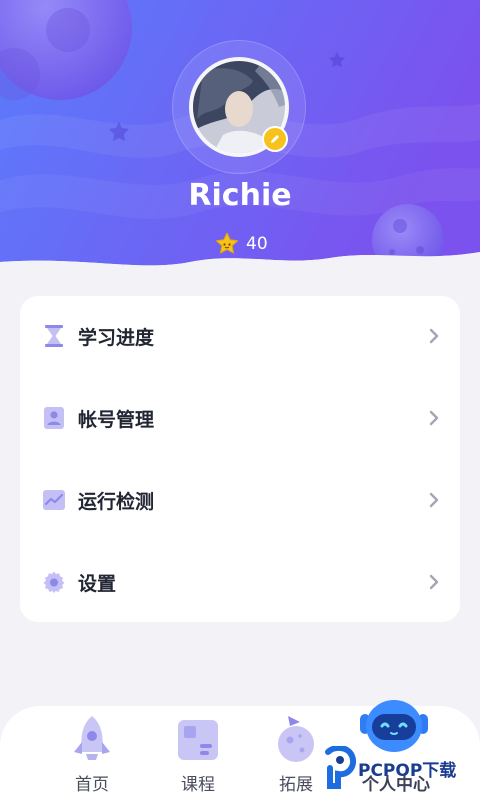 The width and height of the screenshot is (480, 800). What do you see at coordinates (240, 582) in the screenshot?
I see `menu-item-settings: 设置` at bounding box center [240, 582].